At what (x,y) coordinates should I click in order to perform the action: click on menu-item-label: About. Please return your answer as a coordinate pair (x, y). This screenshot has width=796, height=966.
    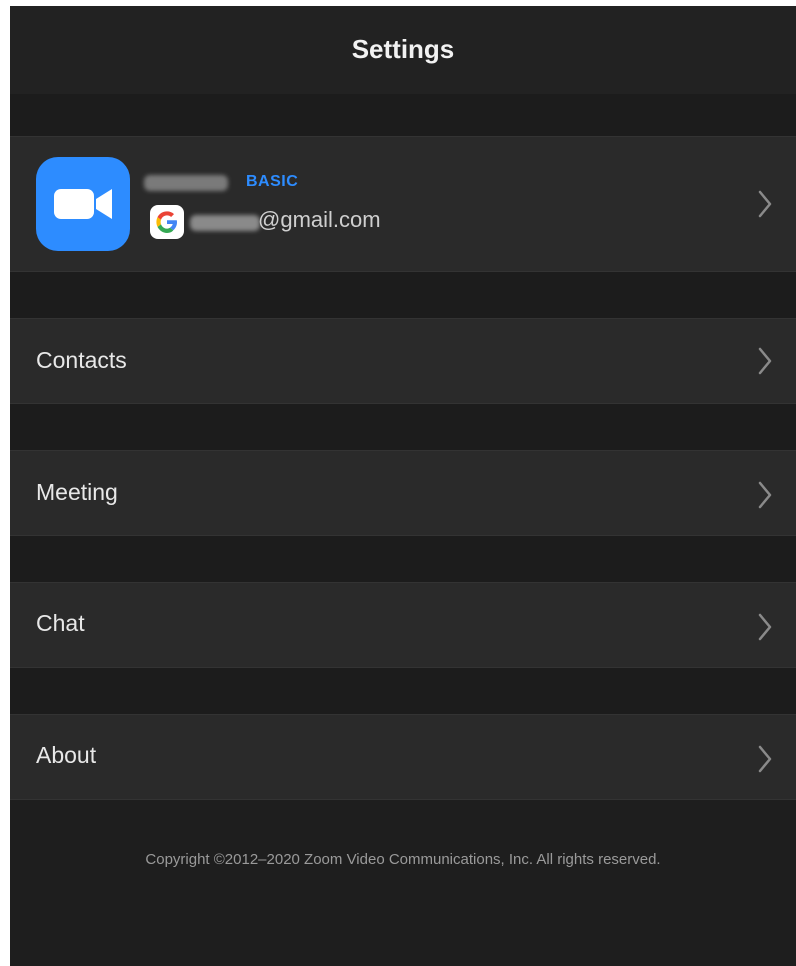
    Looking at the image, I should click on (66, 755).